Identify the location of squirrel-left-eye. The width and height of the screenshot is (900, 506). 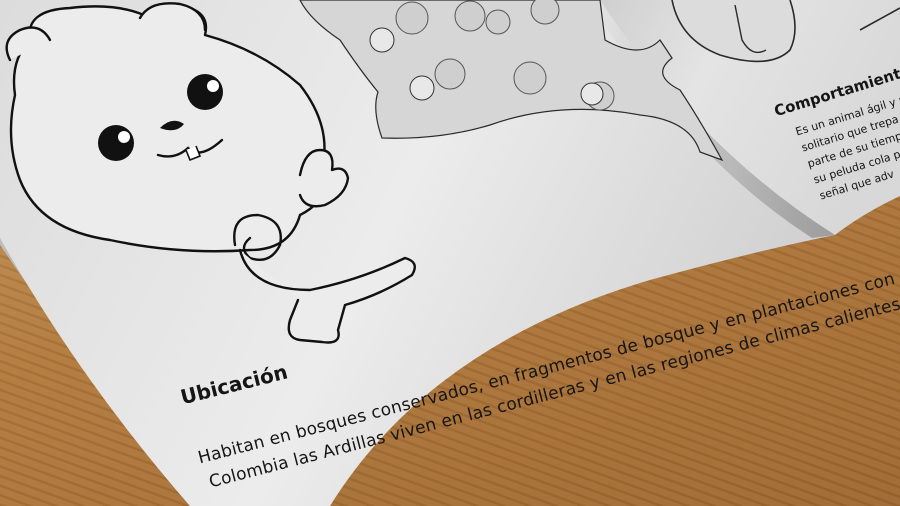
(116, 143).